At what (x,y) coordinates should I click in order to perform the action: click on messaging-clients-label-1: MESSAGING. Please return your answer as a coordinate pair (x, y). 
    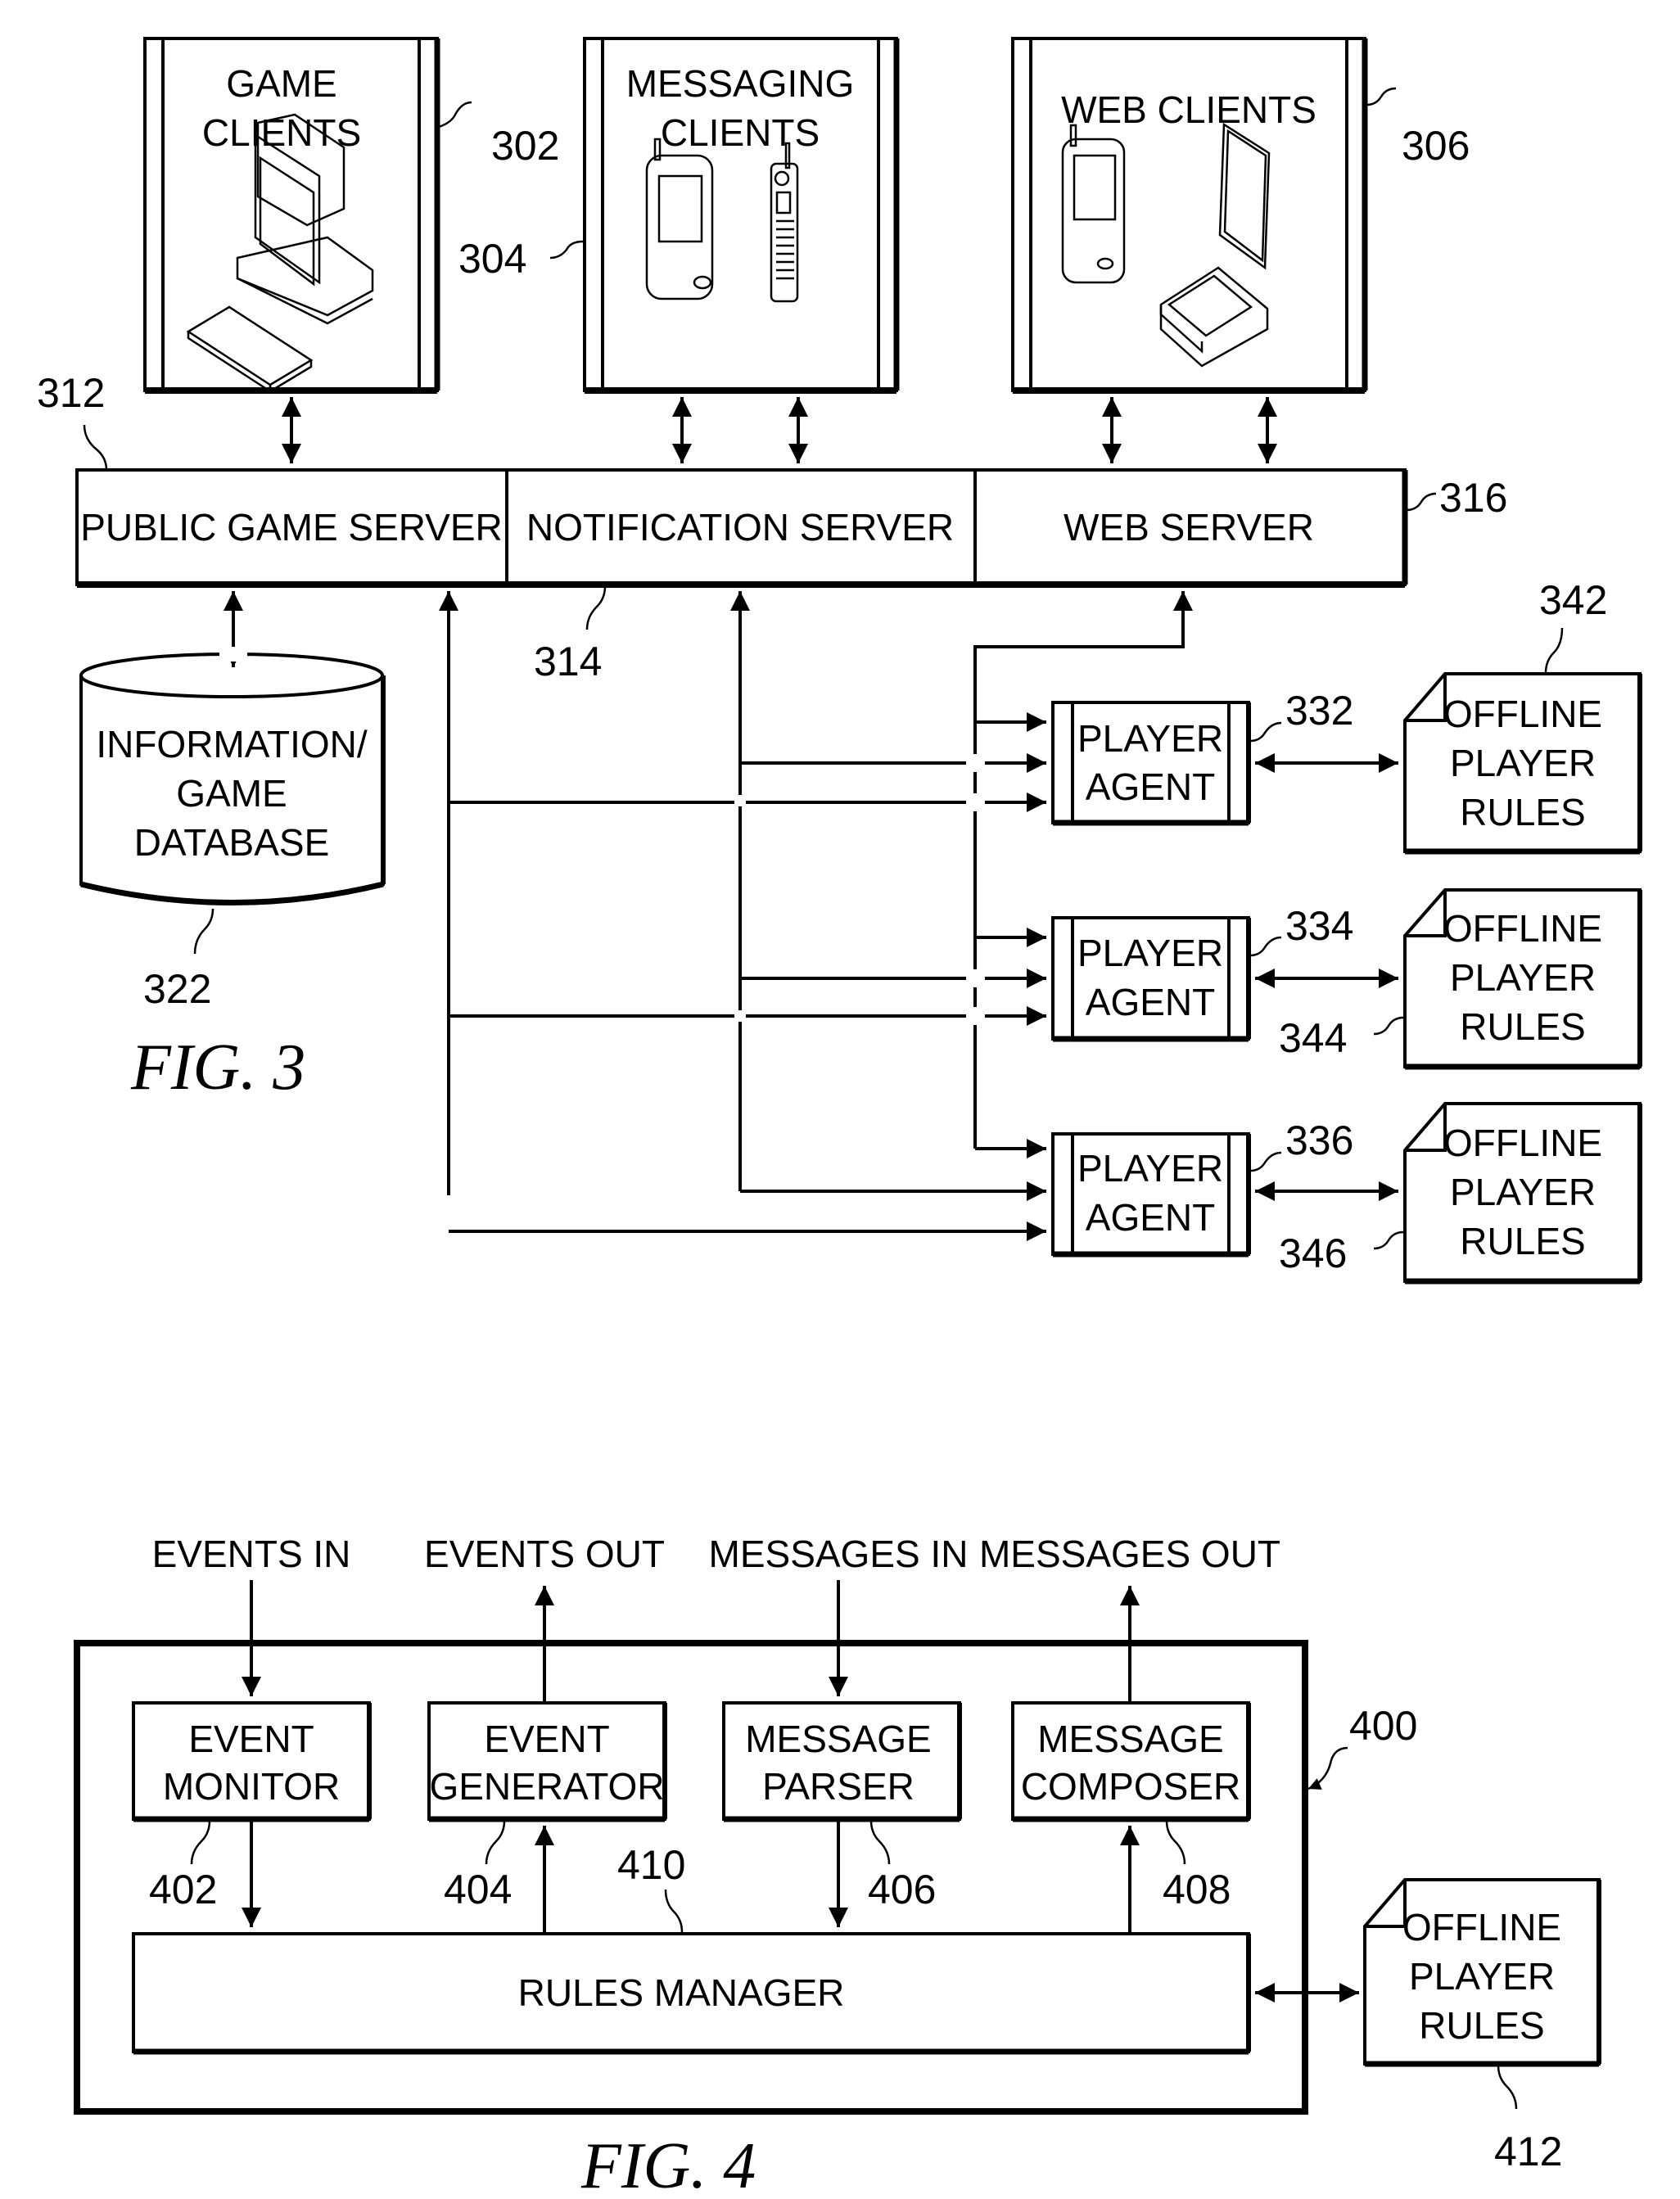
    Looking at the image, I should click on (741, 83).